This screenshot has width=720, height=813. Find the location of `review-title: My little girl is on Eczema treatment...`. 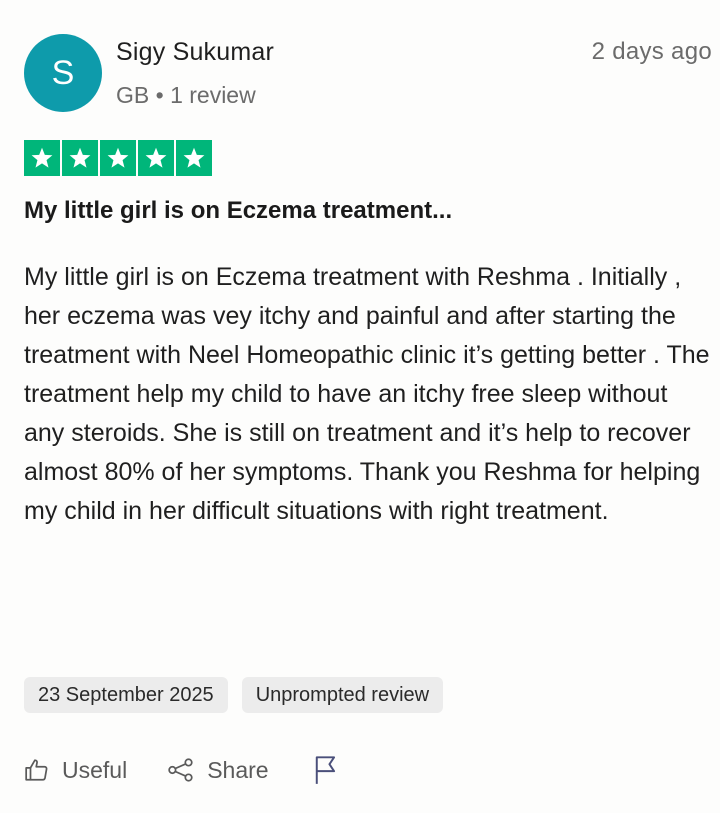

review-title: My little girl is on Eczema treatment... is located at coordinates (238, 211).